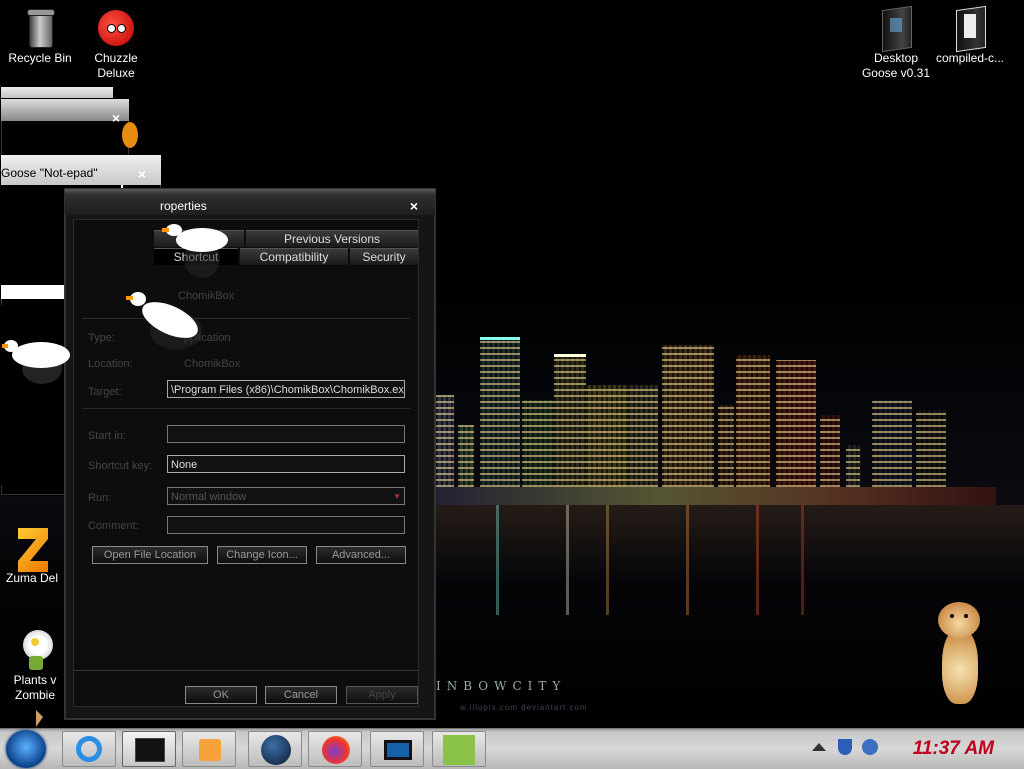 Image resolution: width=1024 pixels, height=769 pixels. Describe the element at coordinates (32, 550) in the screenshot. I see `zuma-icon` at that location.